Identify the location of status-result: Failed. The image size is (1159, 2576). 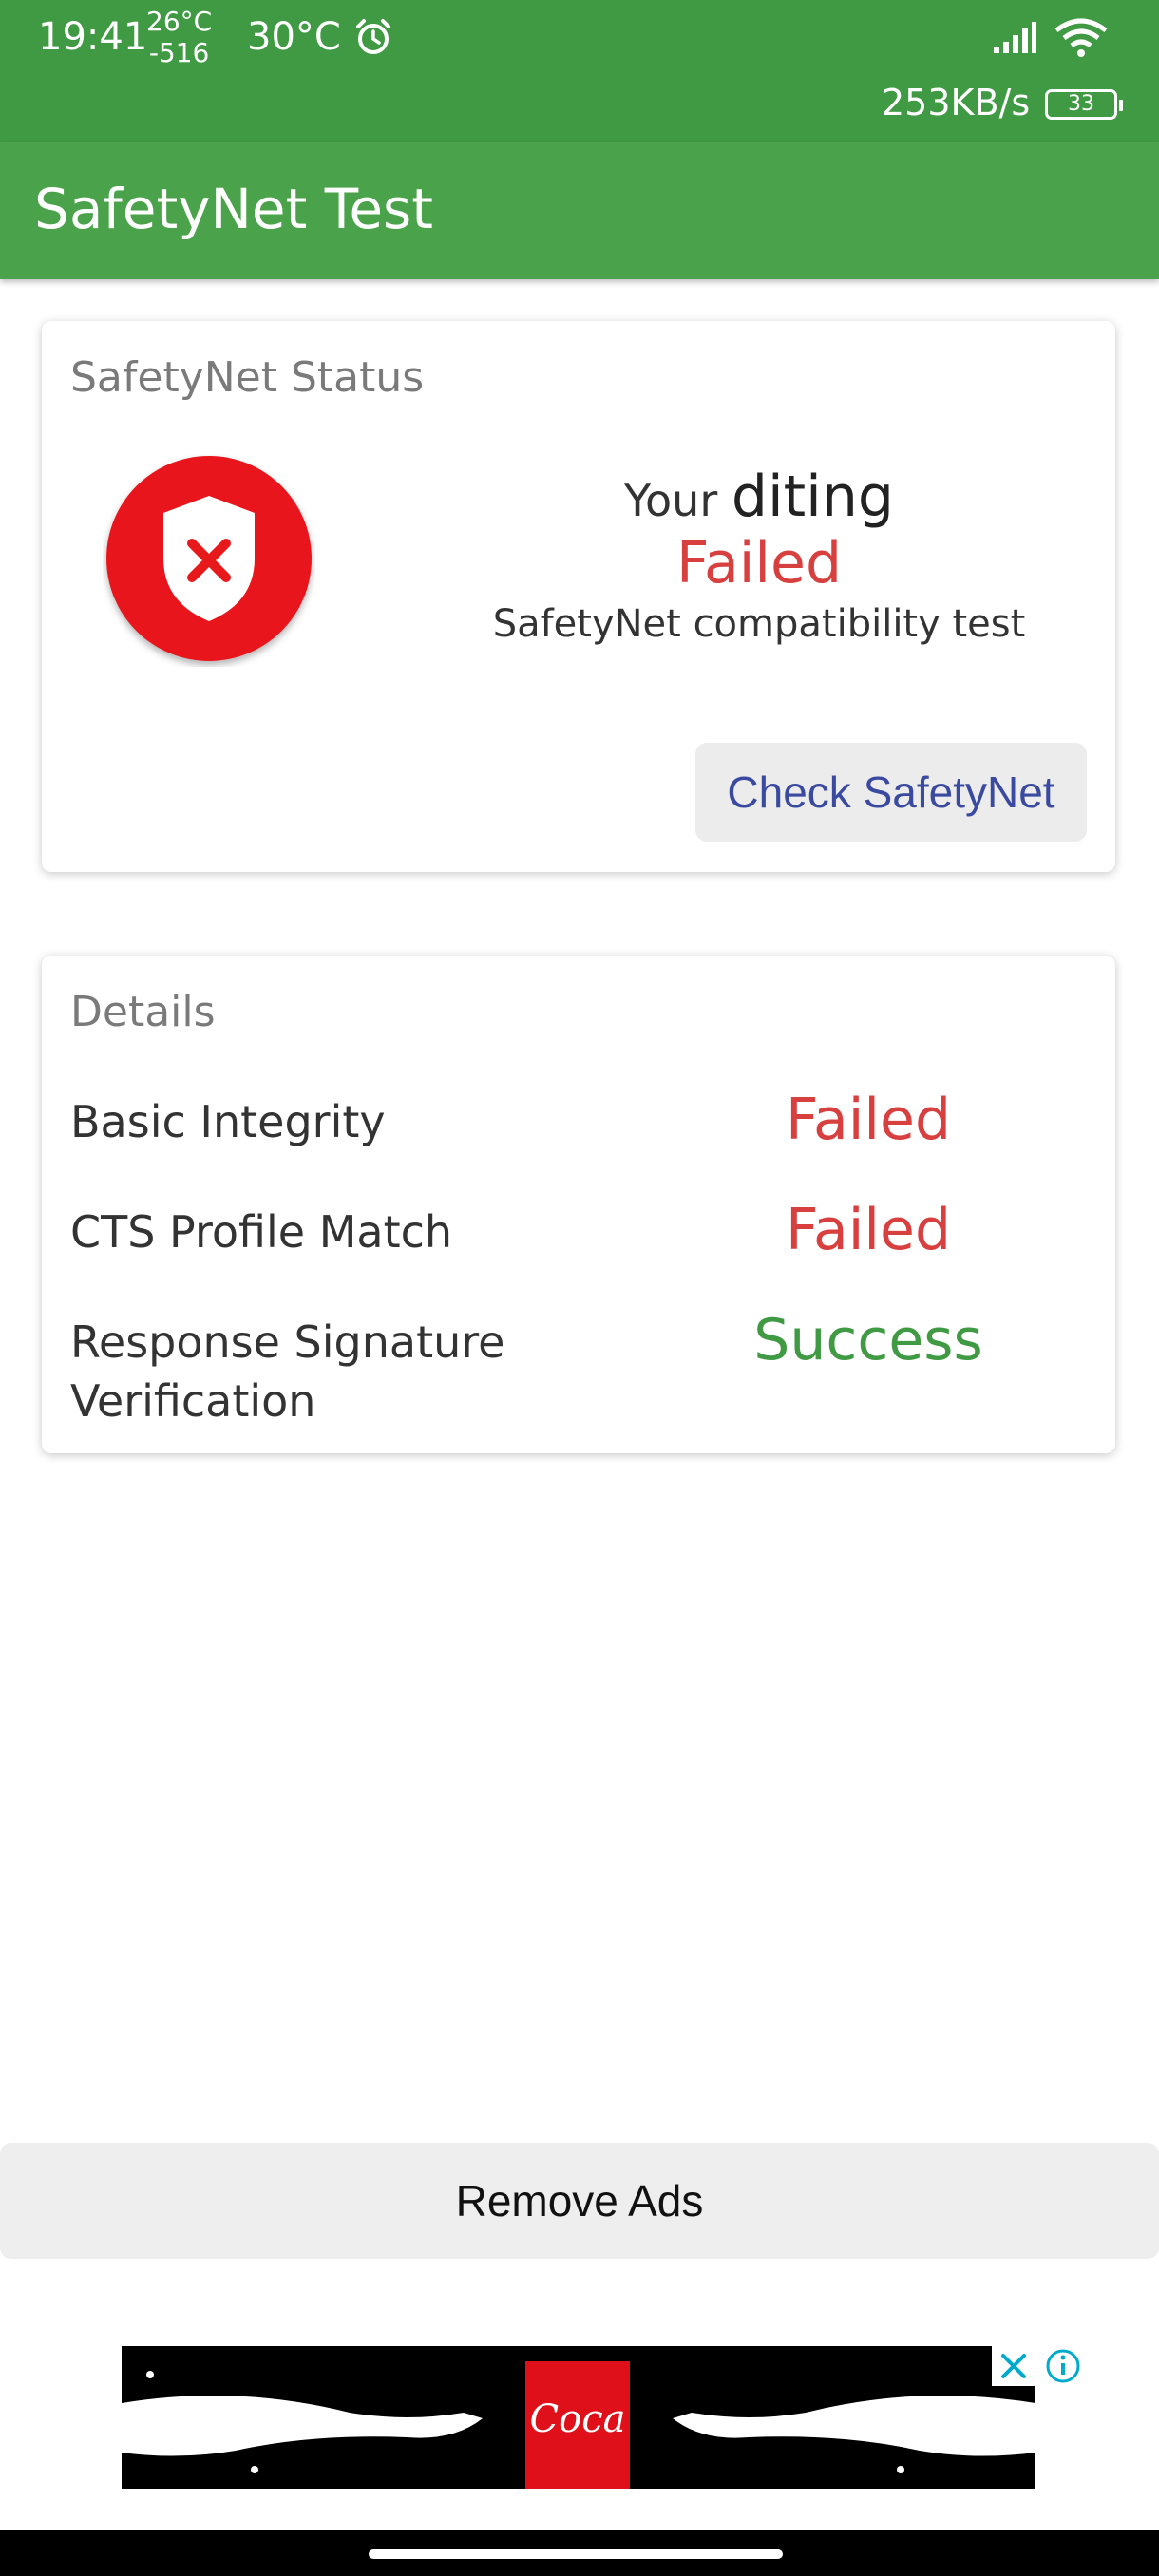
(759, 563).